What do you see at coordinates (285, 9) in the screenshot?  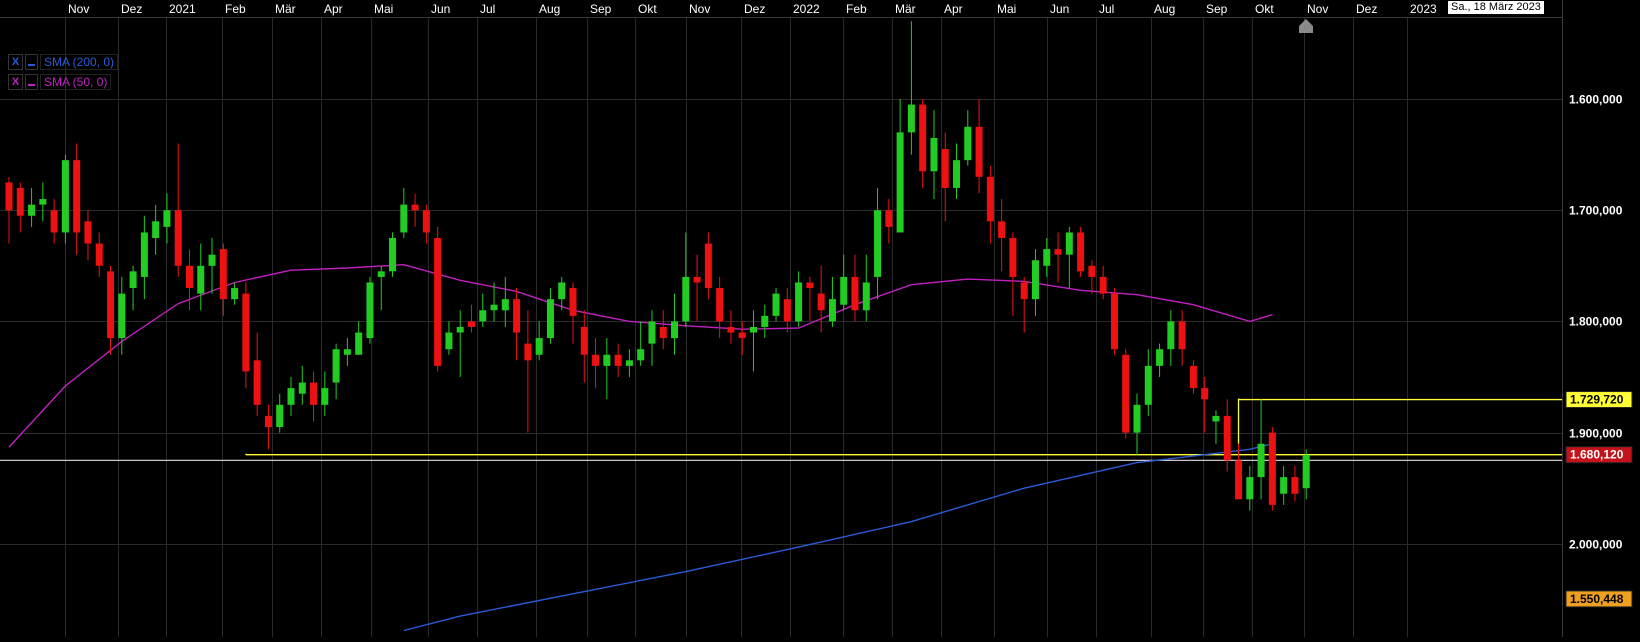 I see `month-label: Mär` at bounding box center [285, 9].